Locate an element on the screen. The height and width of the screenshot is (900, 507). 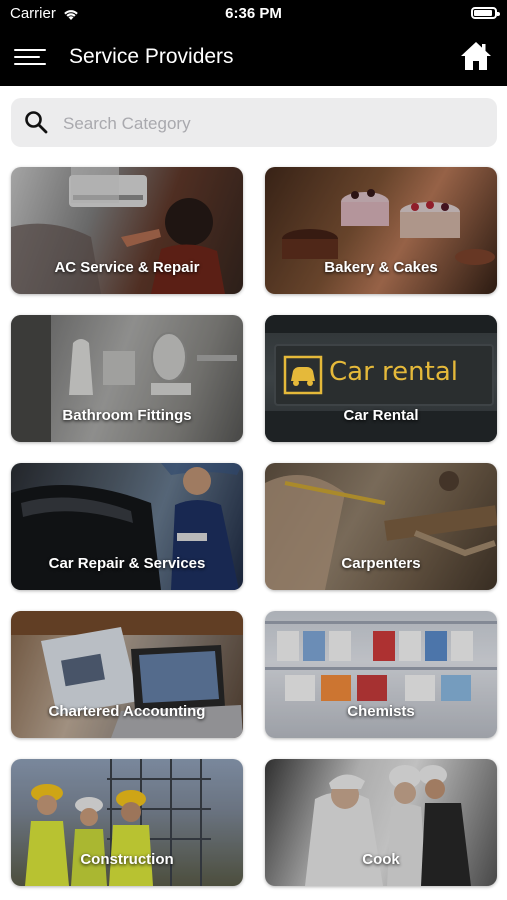
category-card-carpenters: Carpenters is located at coordinates (381, 526).